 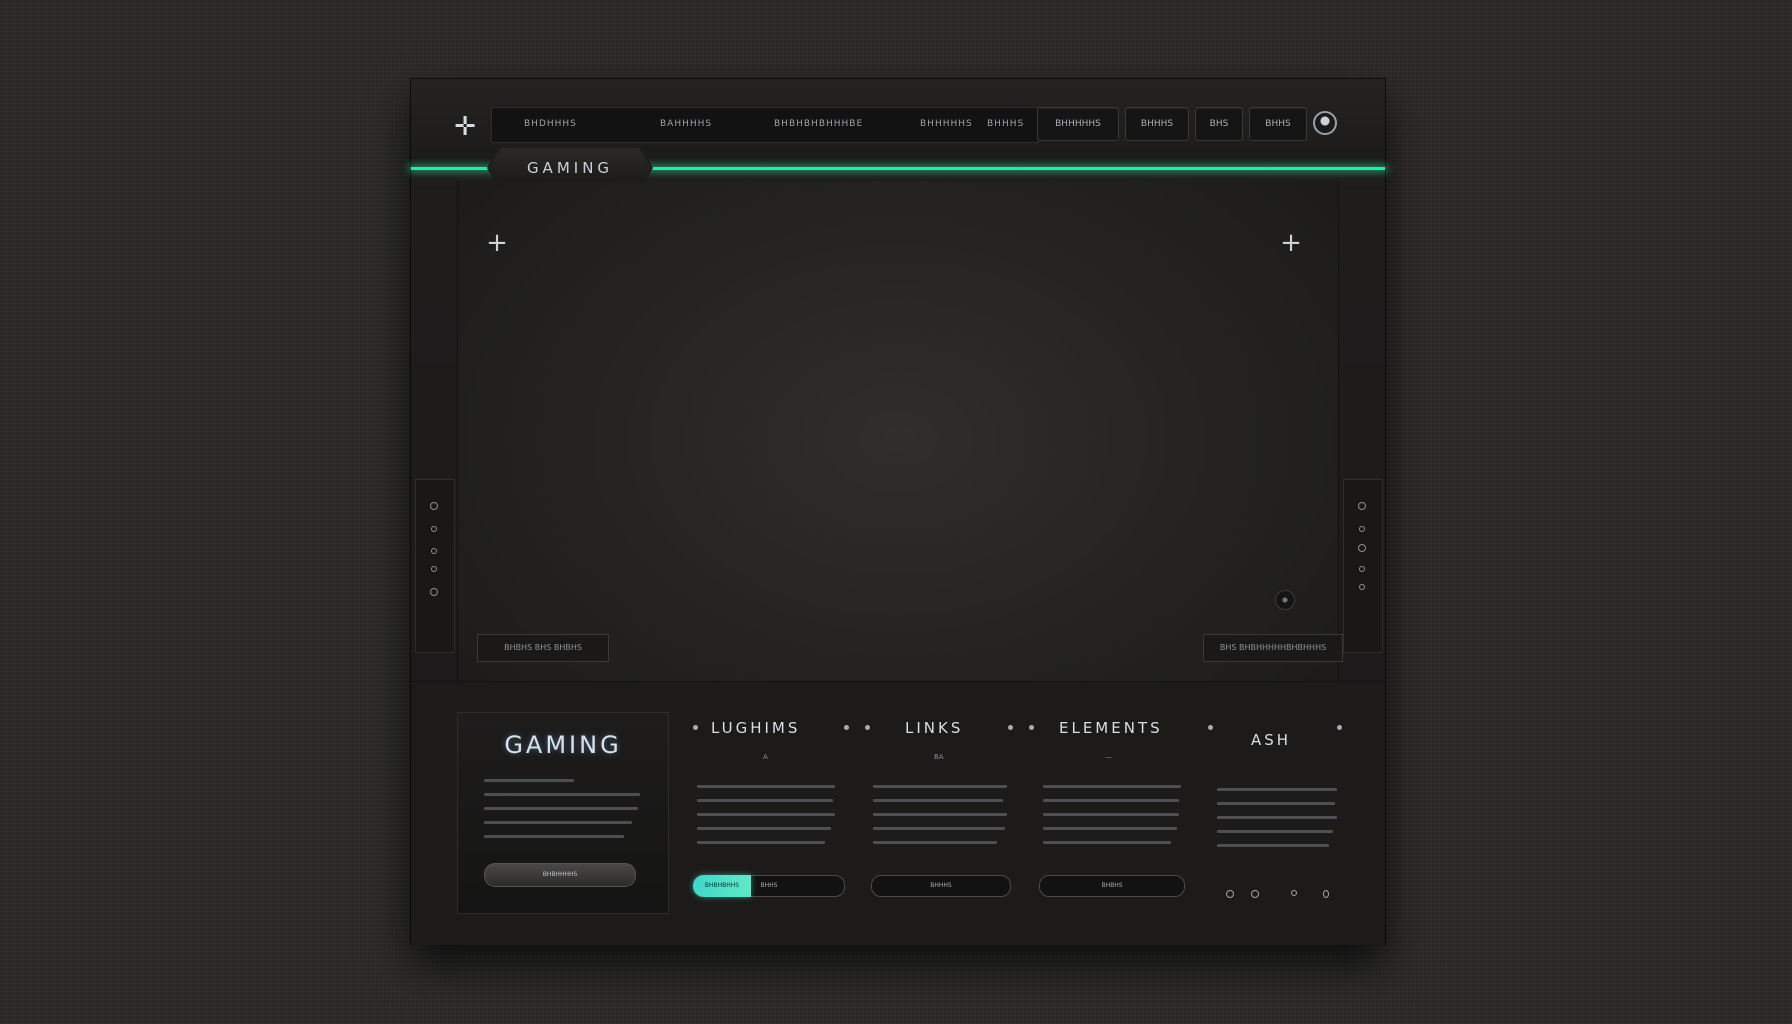 I want to click on nav-button-4: BHHS, so click(x=1278, y=124).